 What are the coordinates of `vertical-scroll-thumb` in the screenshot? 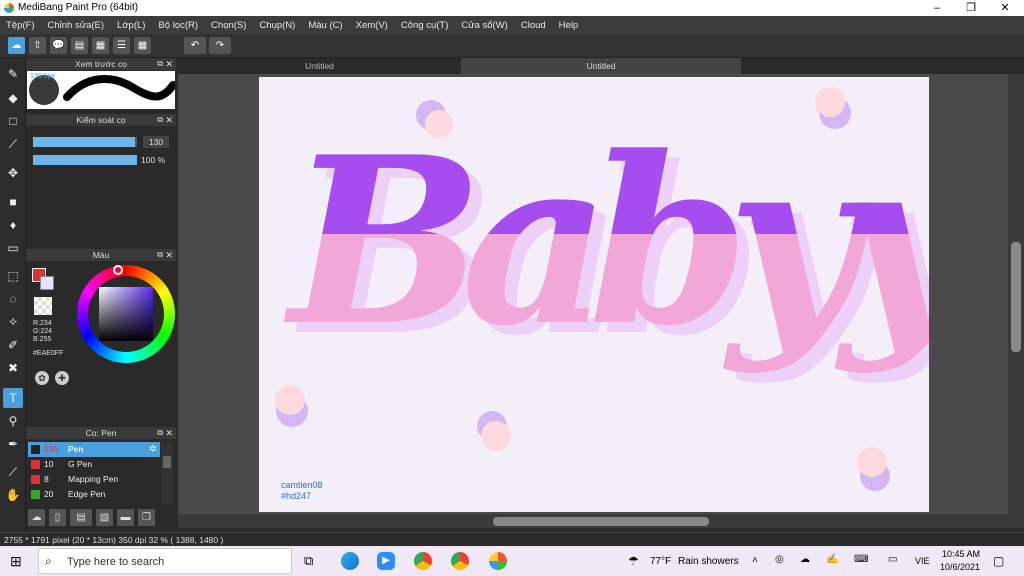 It's located at (1016, 297).